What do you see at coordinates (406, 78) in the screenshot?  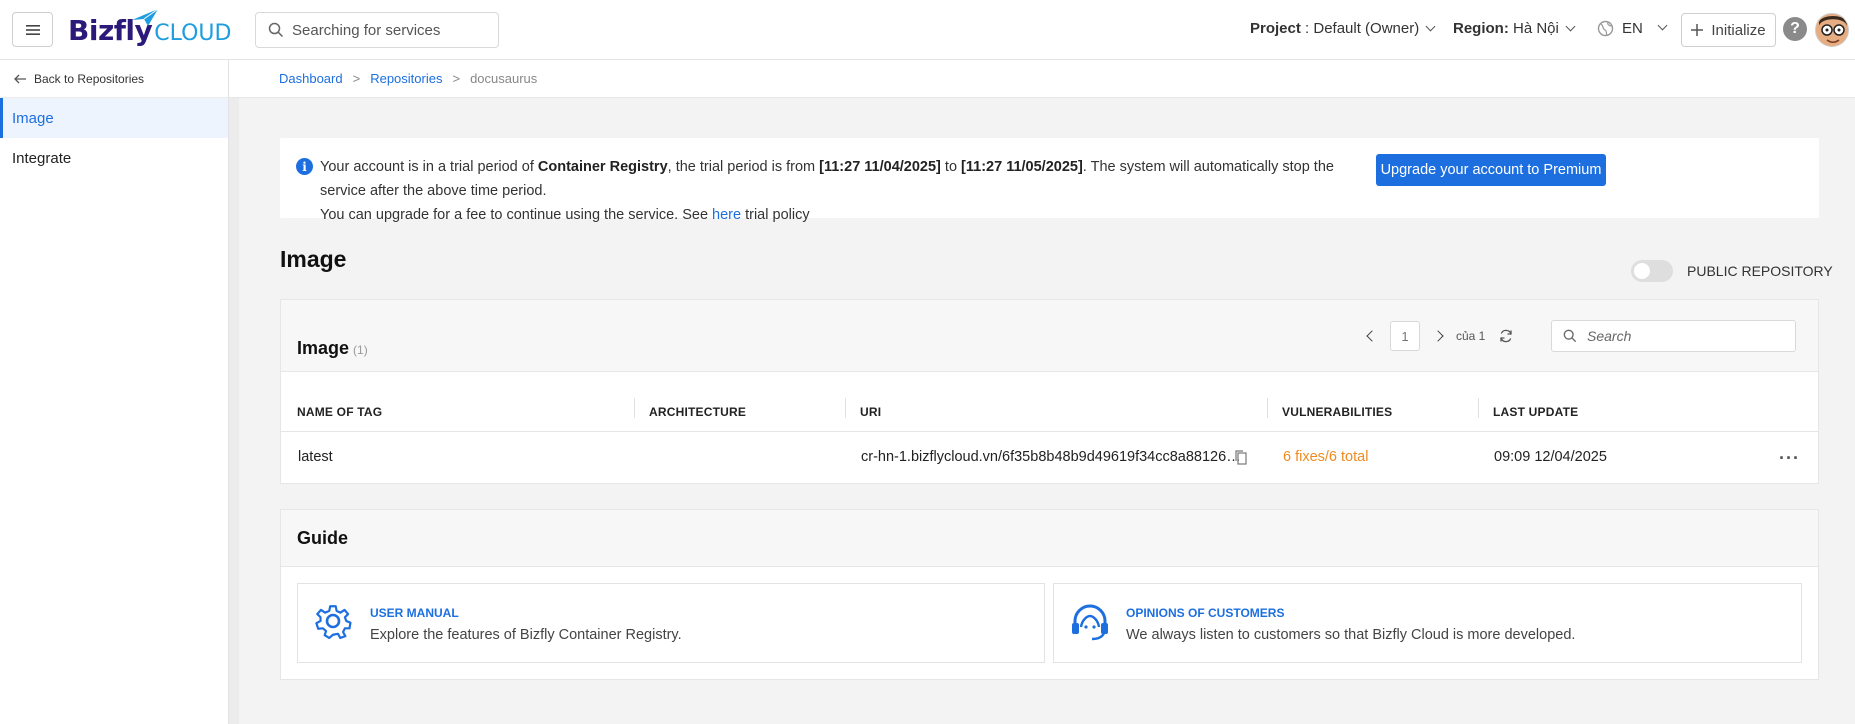 I see `breadcrumb-repositories: Repositories` at bounding box center [406, 78].